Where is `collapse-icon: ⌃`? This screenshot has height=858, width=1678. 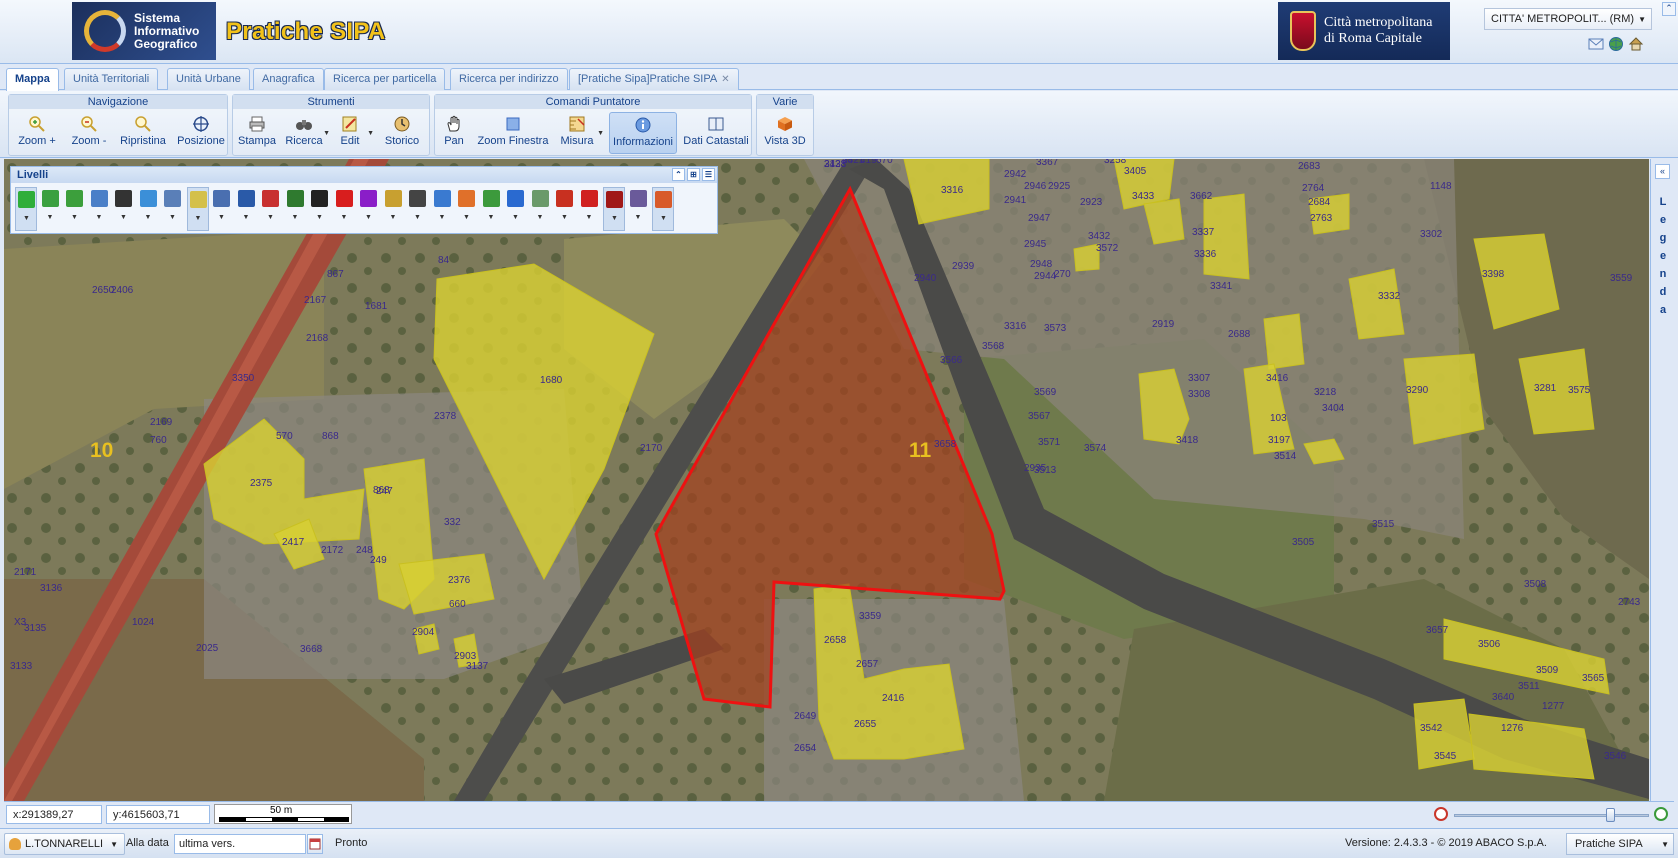
collapse-icon: ⌃ is located at coordinates (678, 174).